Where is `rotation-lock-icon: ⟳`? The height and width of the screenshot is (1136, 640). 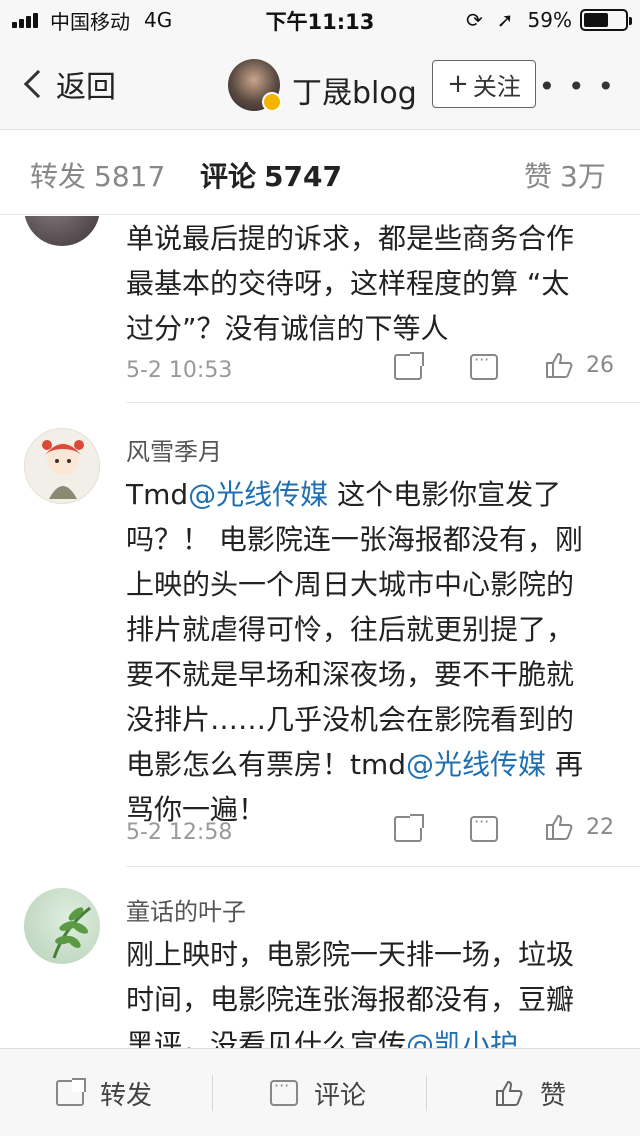
rotation-lock-icon: ⟳ is located at coordinates (474, 20).